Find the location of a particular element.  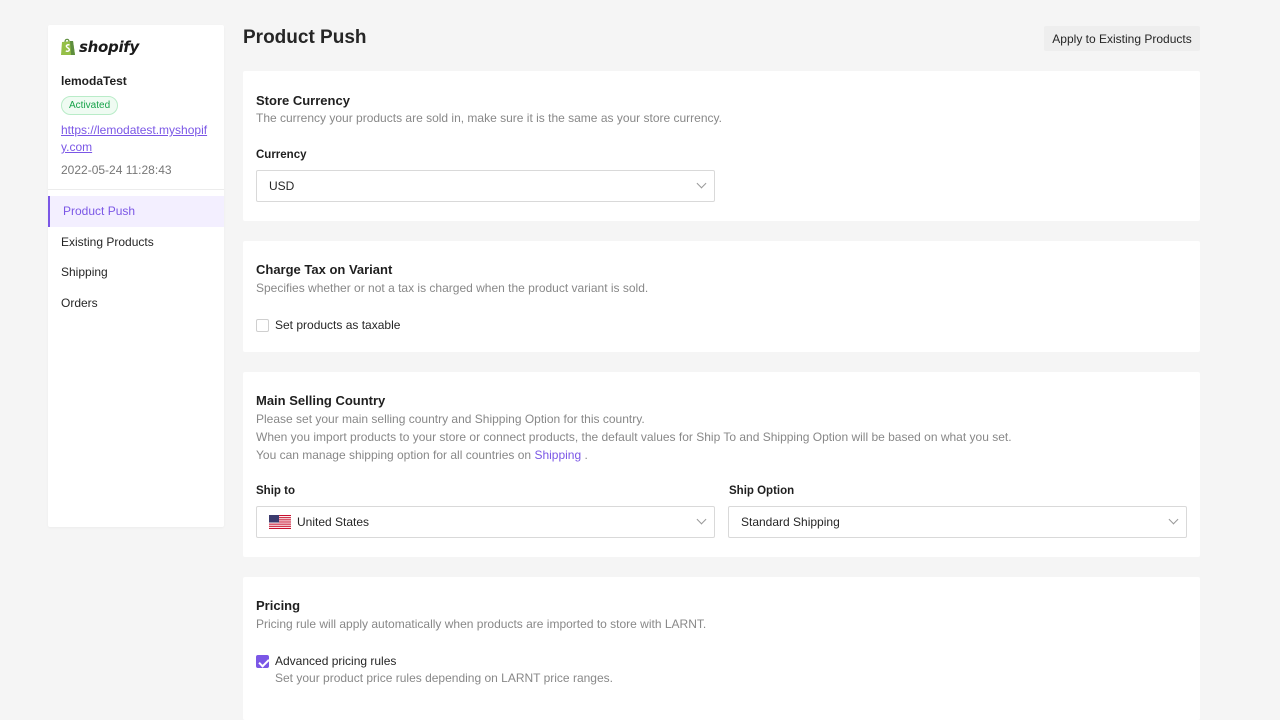

currency-label: Currency is located at coordinates (281, 155).